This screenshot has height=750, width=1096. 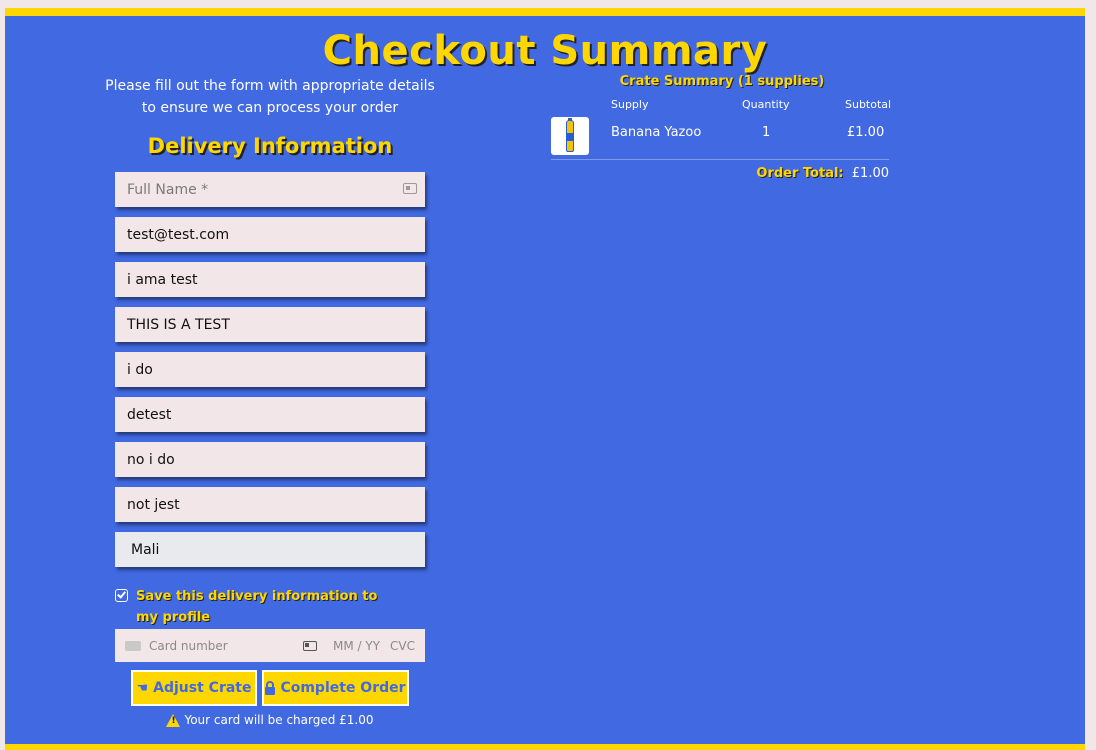 What do you see at coordinates (866, 132) in the screenshot?
I see `item-subtotal: £1.00` at bounding box center [866, 132].